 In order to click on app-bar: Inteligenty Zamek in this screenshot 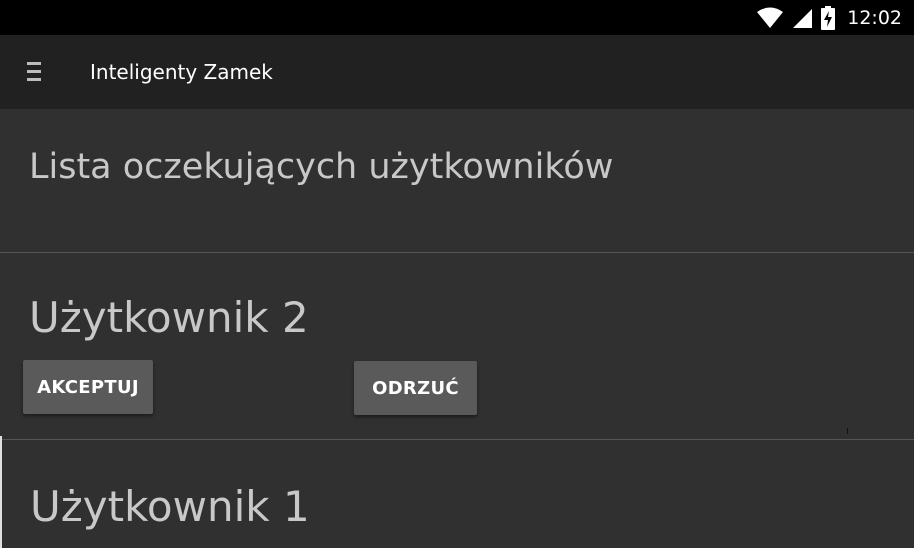, I will do `click(457, 72)`.